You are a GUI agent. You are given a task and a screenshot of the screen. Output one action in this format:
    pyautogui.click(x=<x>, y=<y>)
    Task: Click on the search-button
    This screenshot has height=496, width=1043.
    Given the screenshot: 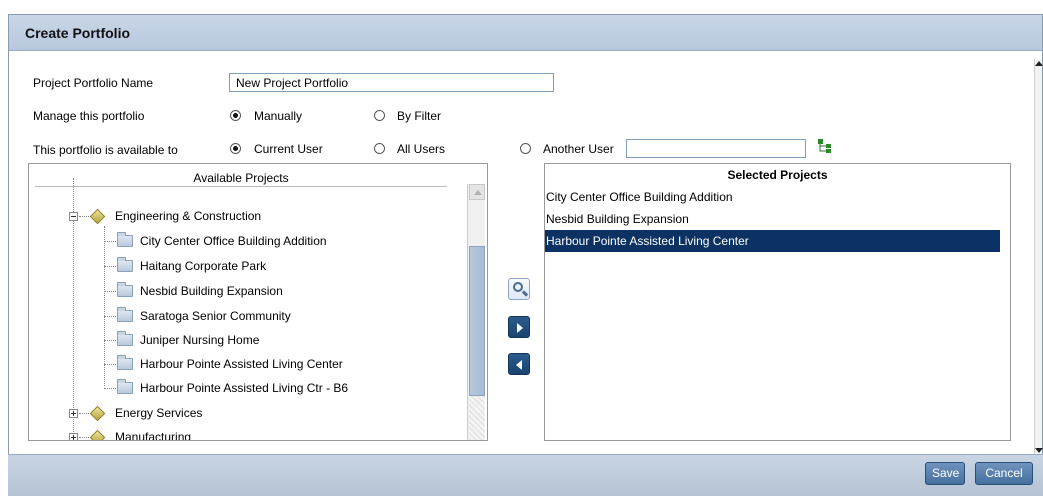 What is the action you would take?
    pyautogui.click(x=519, y=289)
    